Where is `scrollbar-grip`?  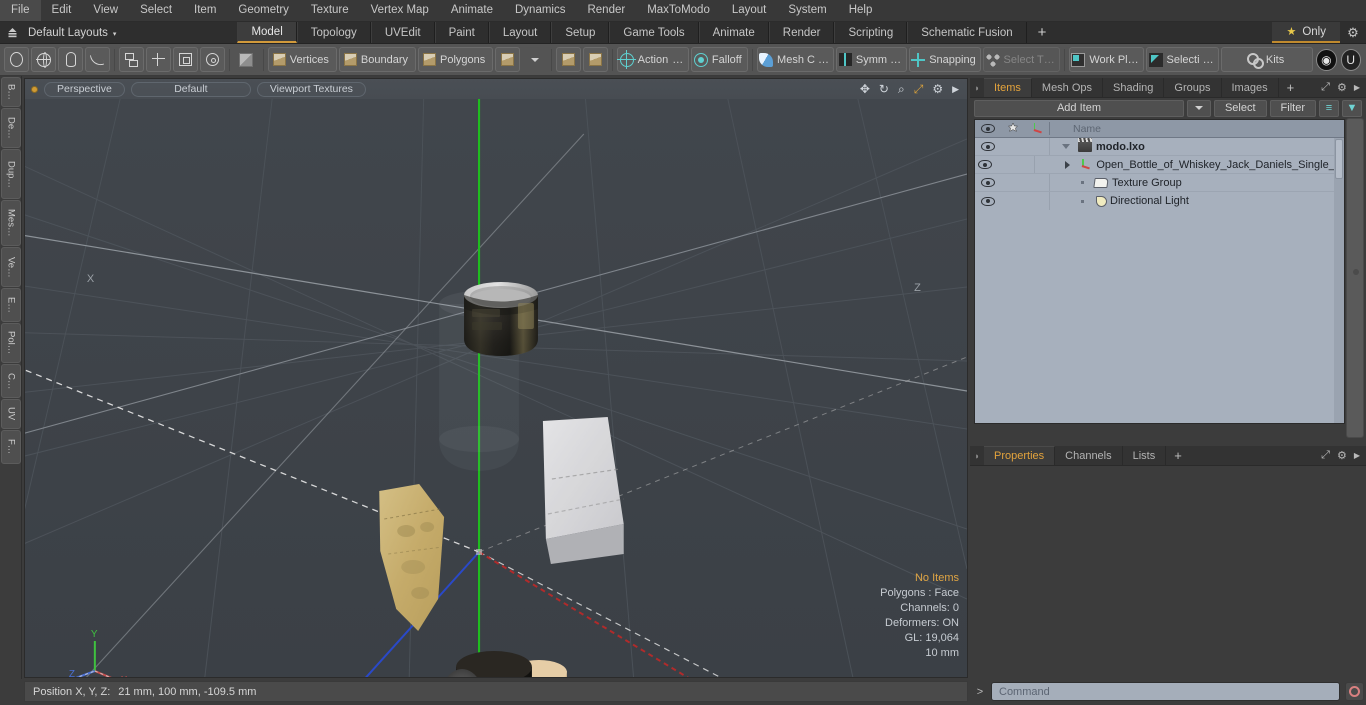
scrollbar-grip is located at coordinates (1356, 272).